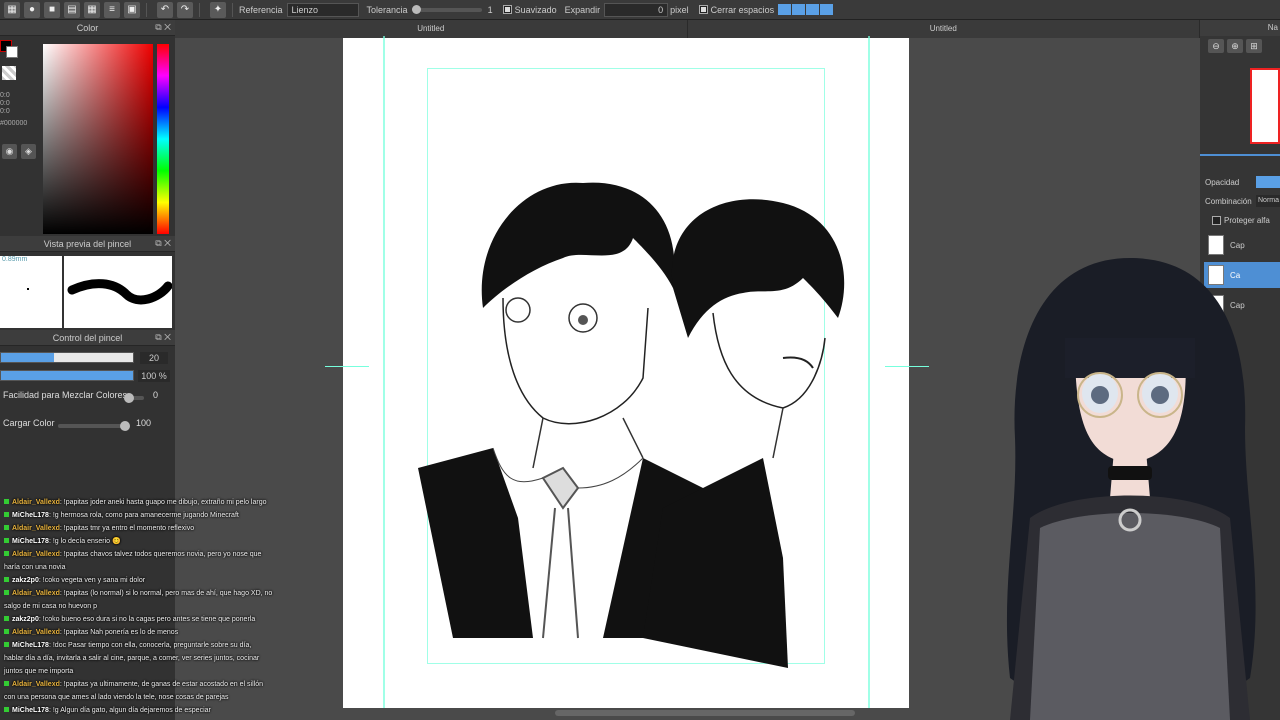  What do you see at coordinates (132, 9) in the screenshot?
I see `settings-icon: ▣` at bounding box center [132, 9].